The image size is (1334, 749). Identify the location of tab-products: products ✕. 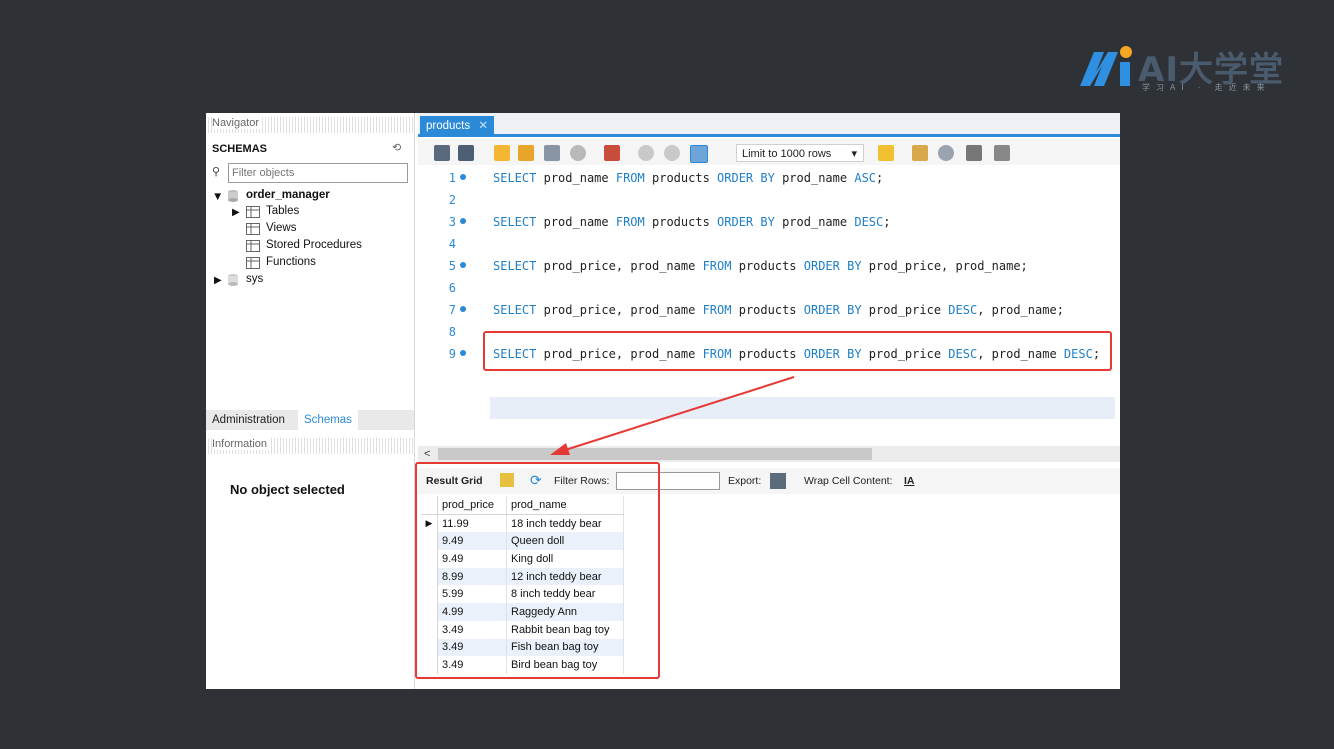
(457, 126).